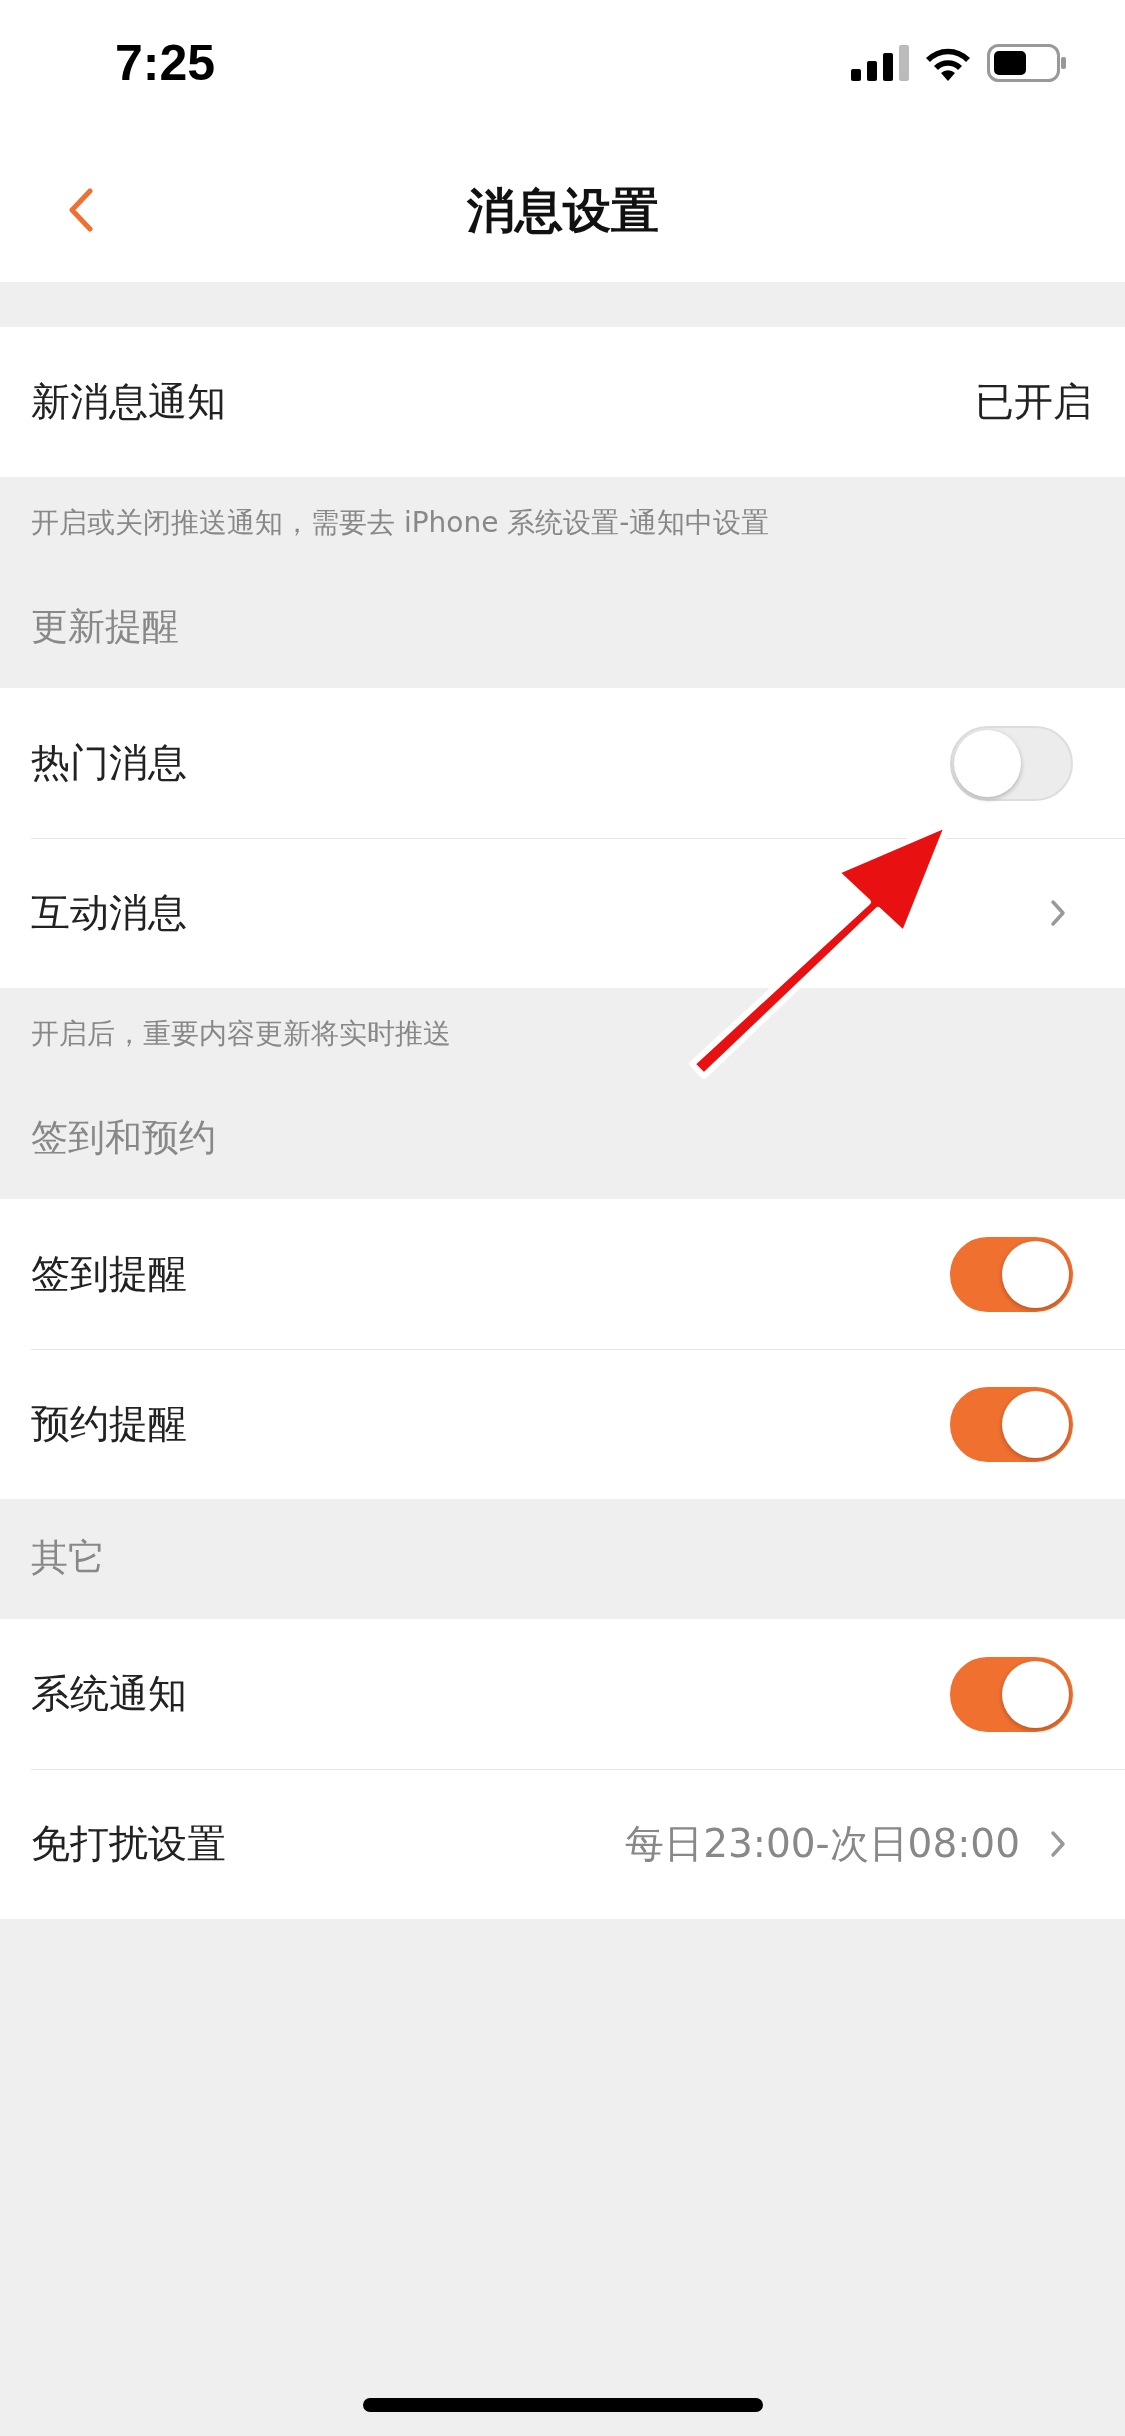 This screenshot has width=1125, height=2436. What do you see at coordinates (129, 1844) in the screenshot?
I see `row-label: 免打扰设置` at bounding box center [129, 1844].